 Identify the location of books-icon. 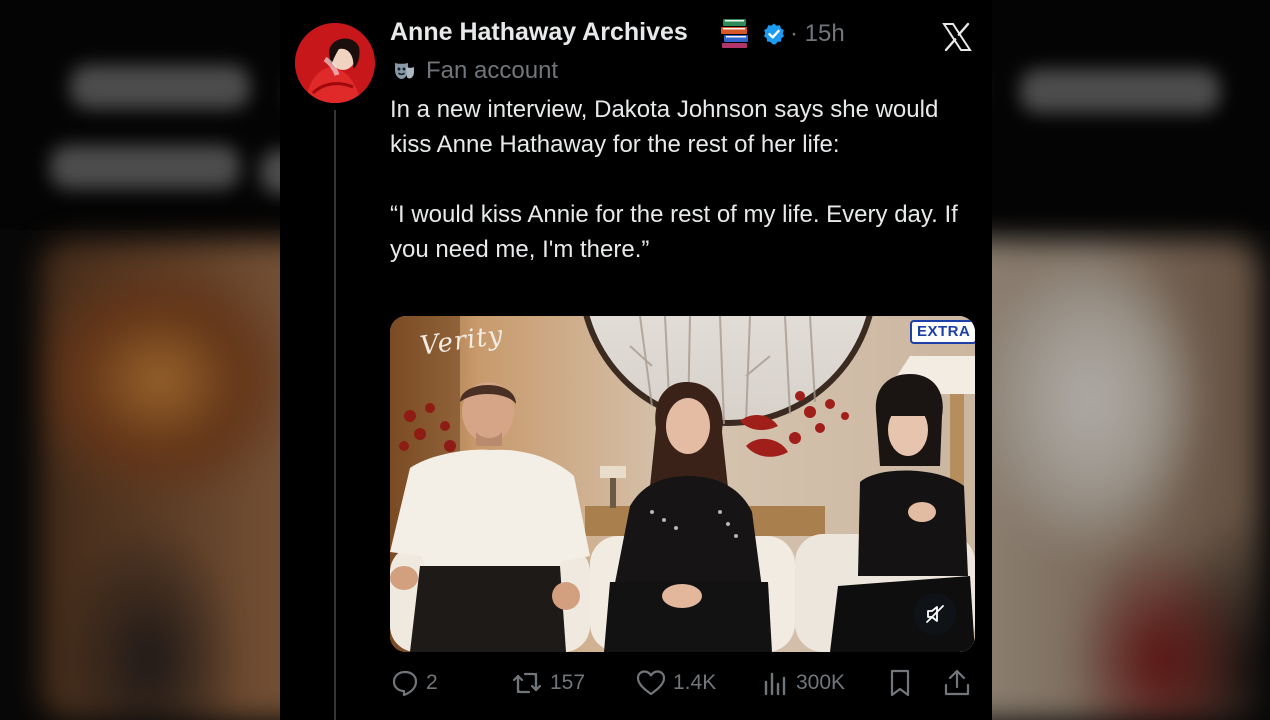
(734, 33).